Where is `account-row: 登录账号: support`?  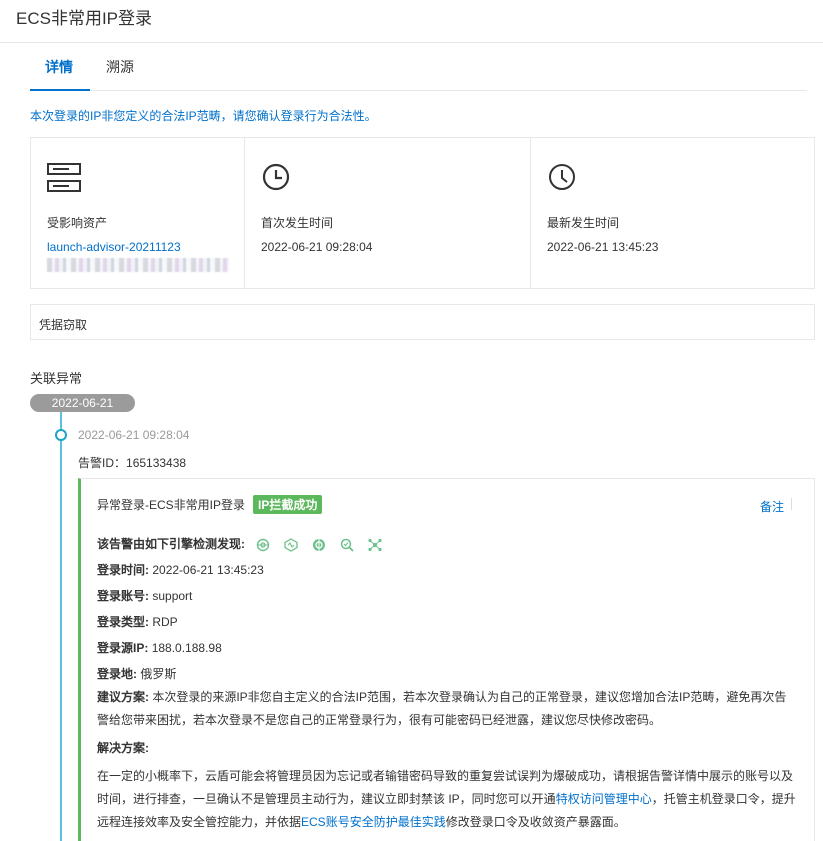
account-row: 登录账号: support is located at coordinates (144, 595).